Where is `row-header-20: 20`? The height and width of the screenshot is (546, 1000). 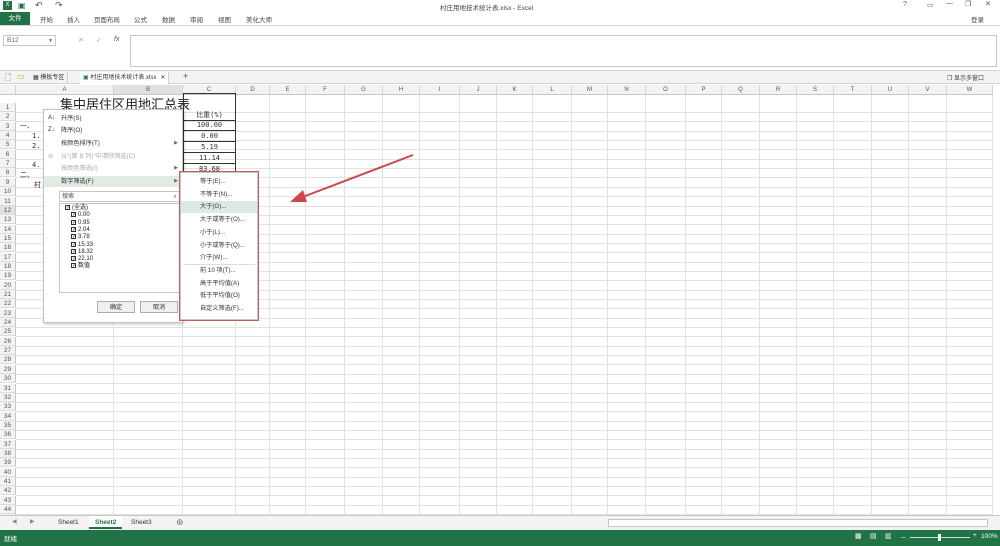
row-header-20: 20 is located at coordinates (8, 285).